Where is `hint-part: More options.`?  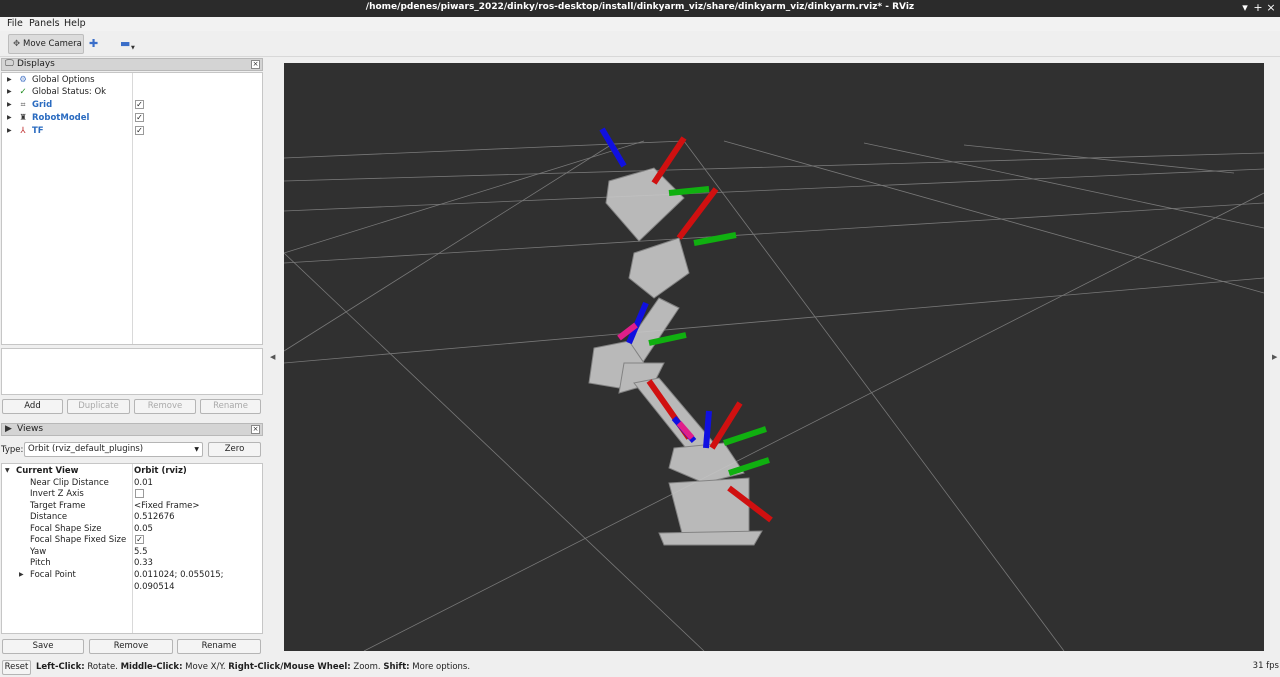 hint-part: More options. is located at coordinates (440, 667).